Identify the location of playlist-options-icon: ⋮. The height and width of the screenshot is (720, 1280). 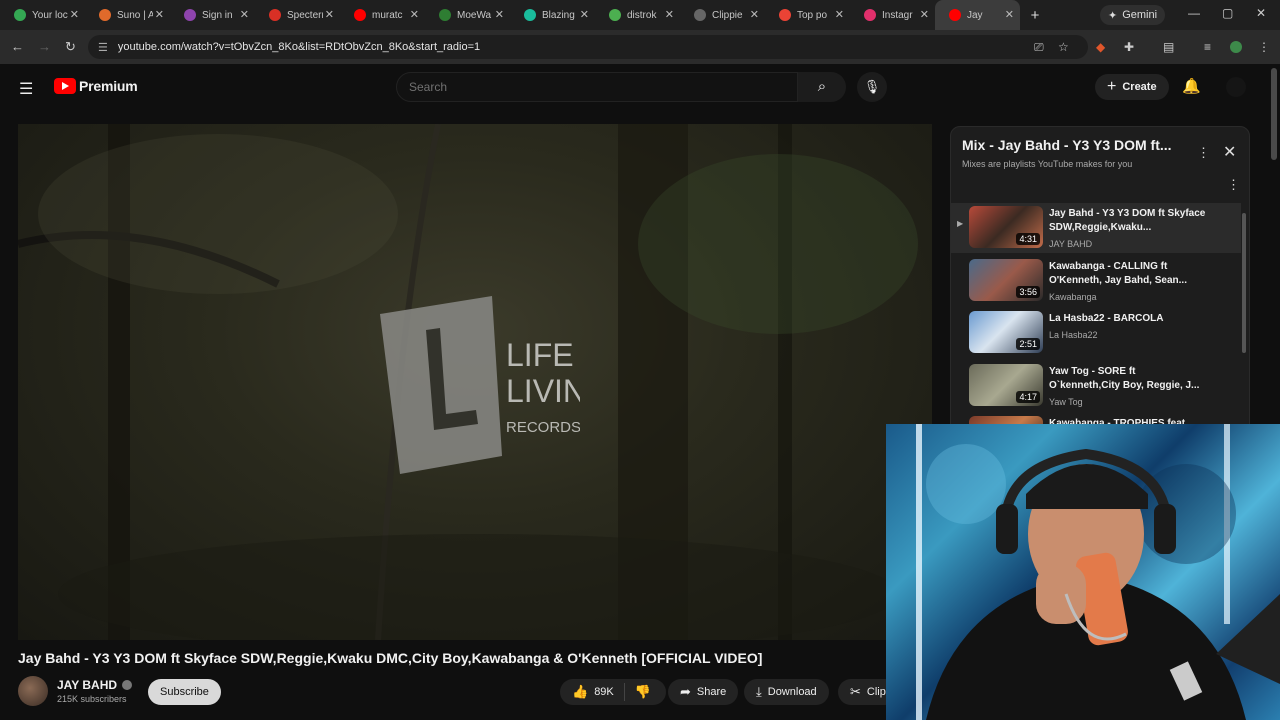
(1233, 185).